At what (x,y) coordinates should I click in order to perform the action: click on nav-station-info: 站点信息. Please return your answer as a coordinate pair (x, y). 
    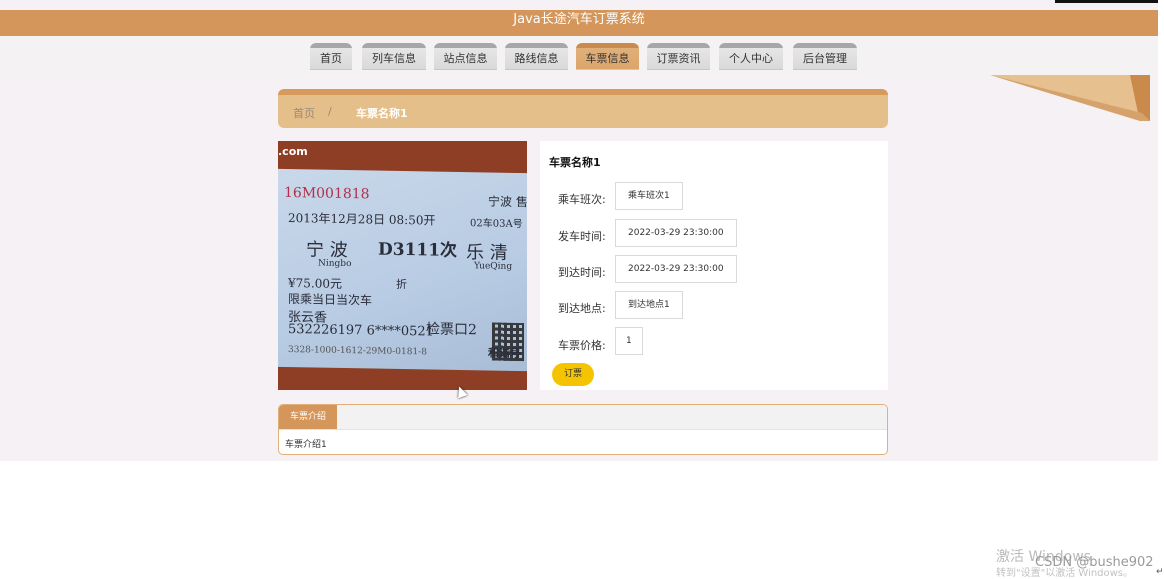
    Looking at the image, I should click on (465, 56).